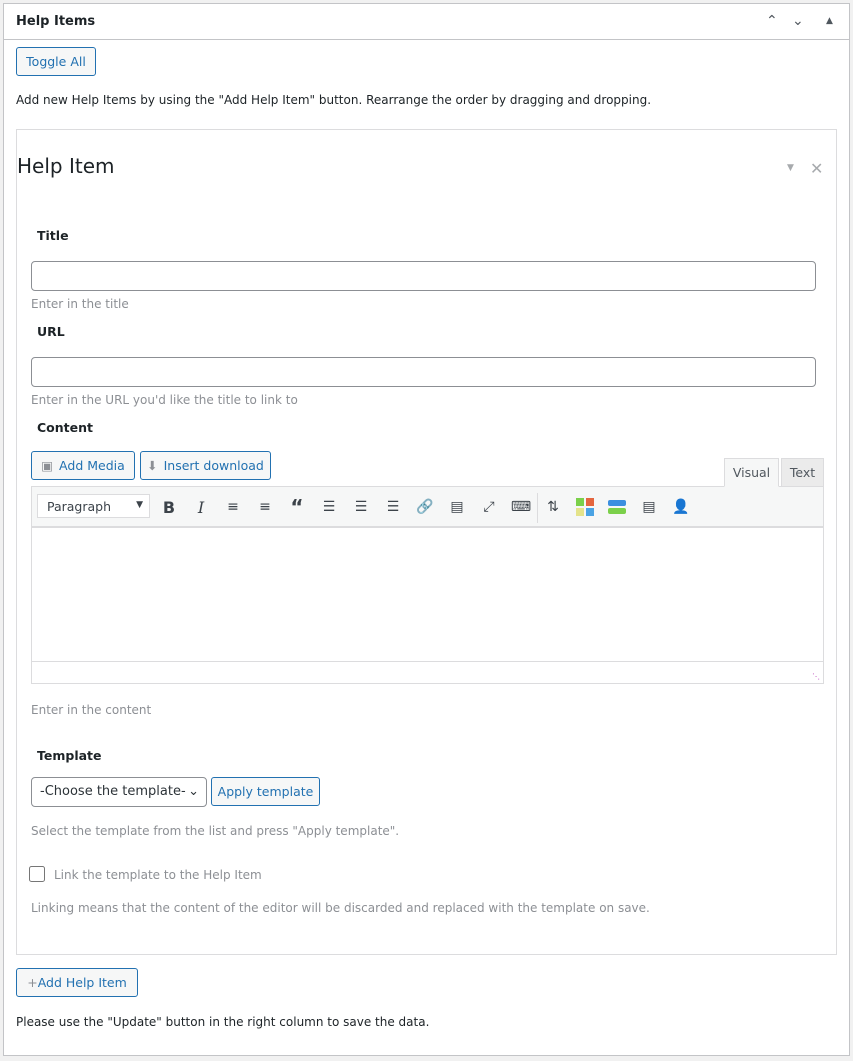 This screenshot has height=1061, width=853. What do you see at coordinates (51, 331) in the screenshot?
I see `url-label: URL` at bounding box center [51, 331].